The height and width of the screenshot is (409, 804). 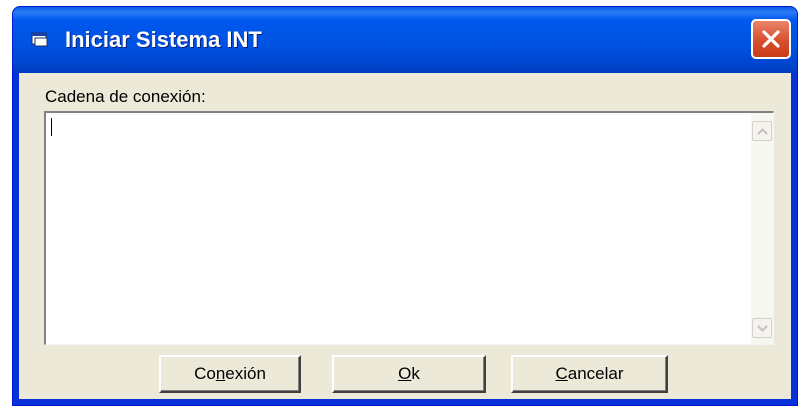 What do you see at coordinates (205, 373) in the screenshot?
I see `conexion-label-pre: Co` at bounding box center [205, 373].